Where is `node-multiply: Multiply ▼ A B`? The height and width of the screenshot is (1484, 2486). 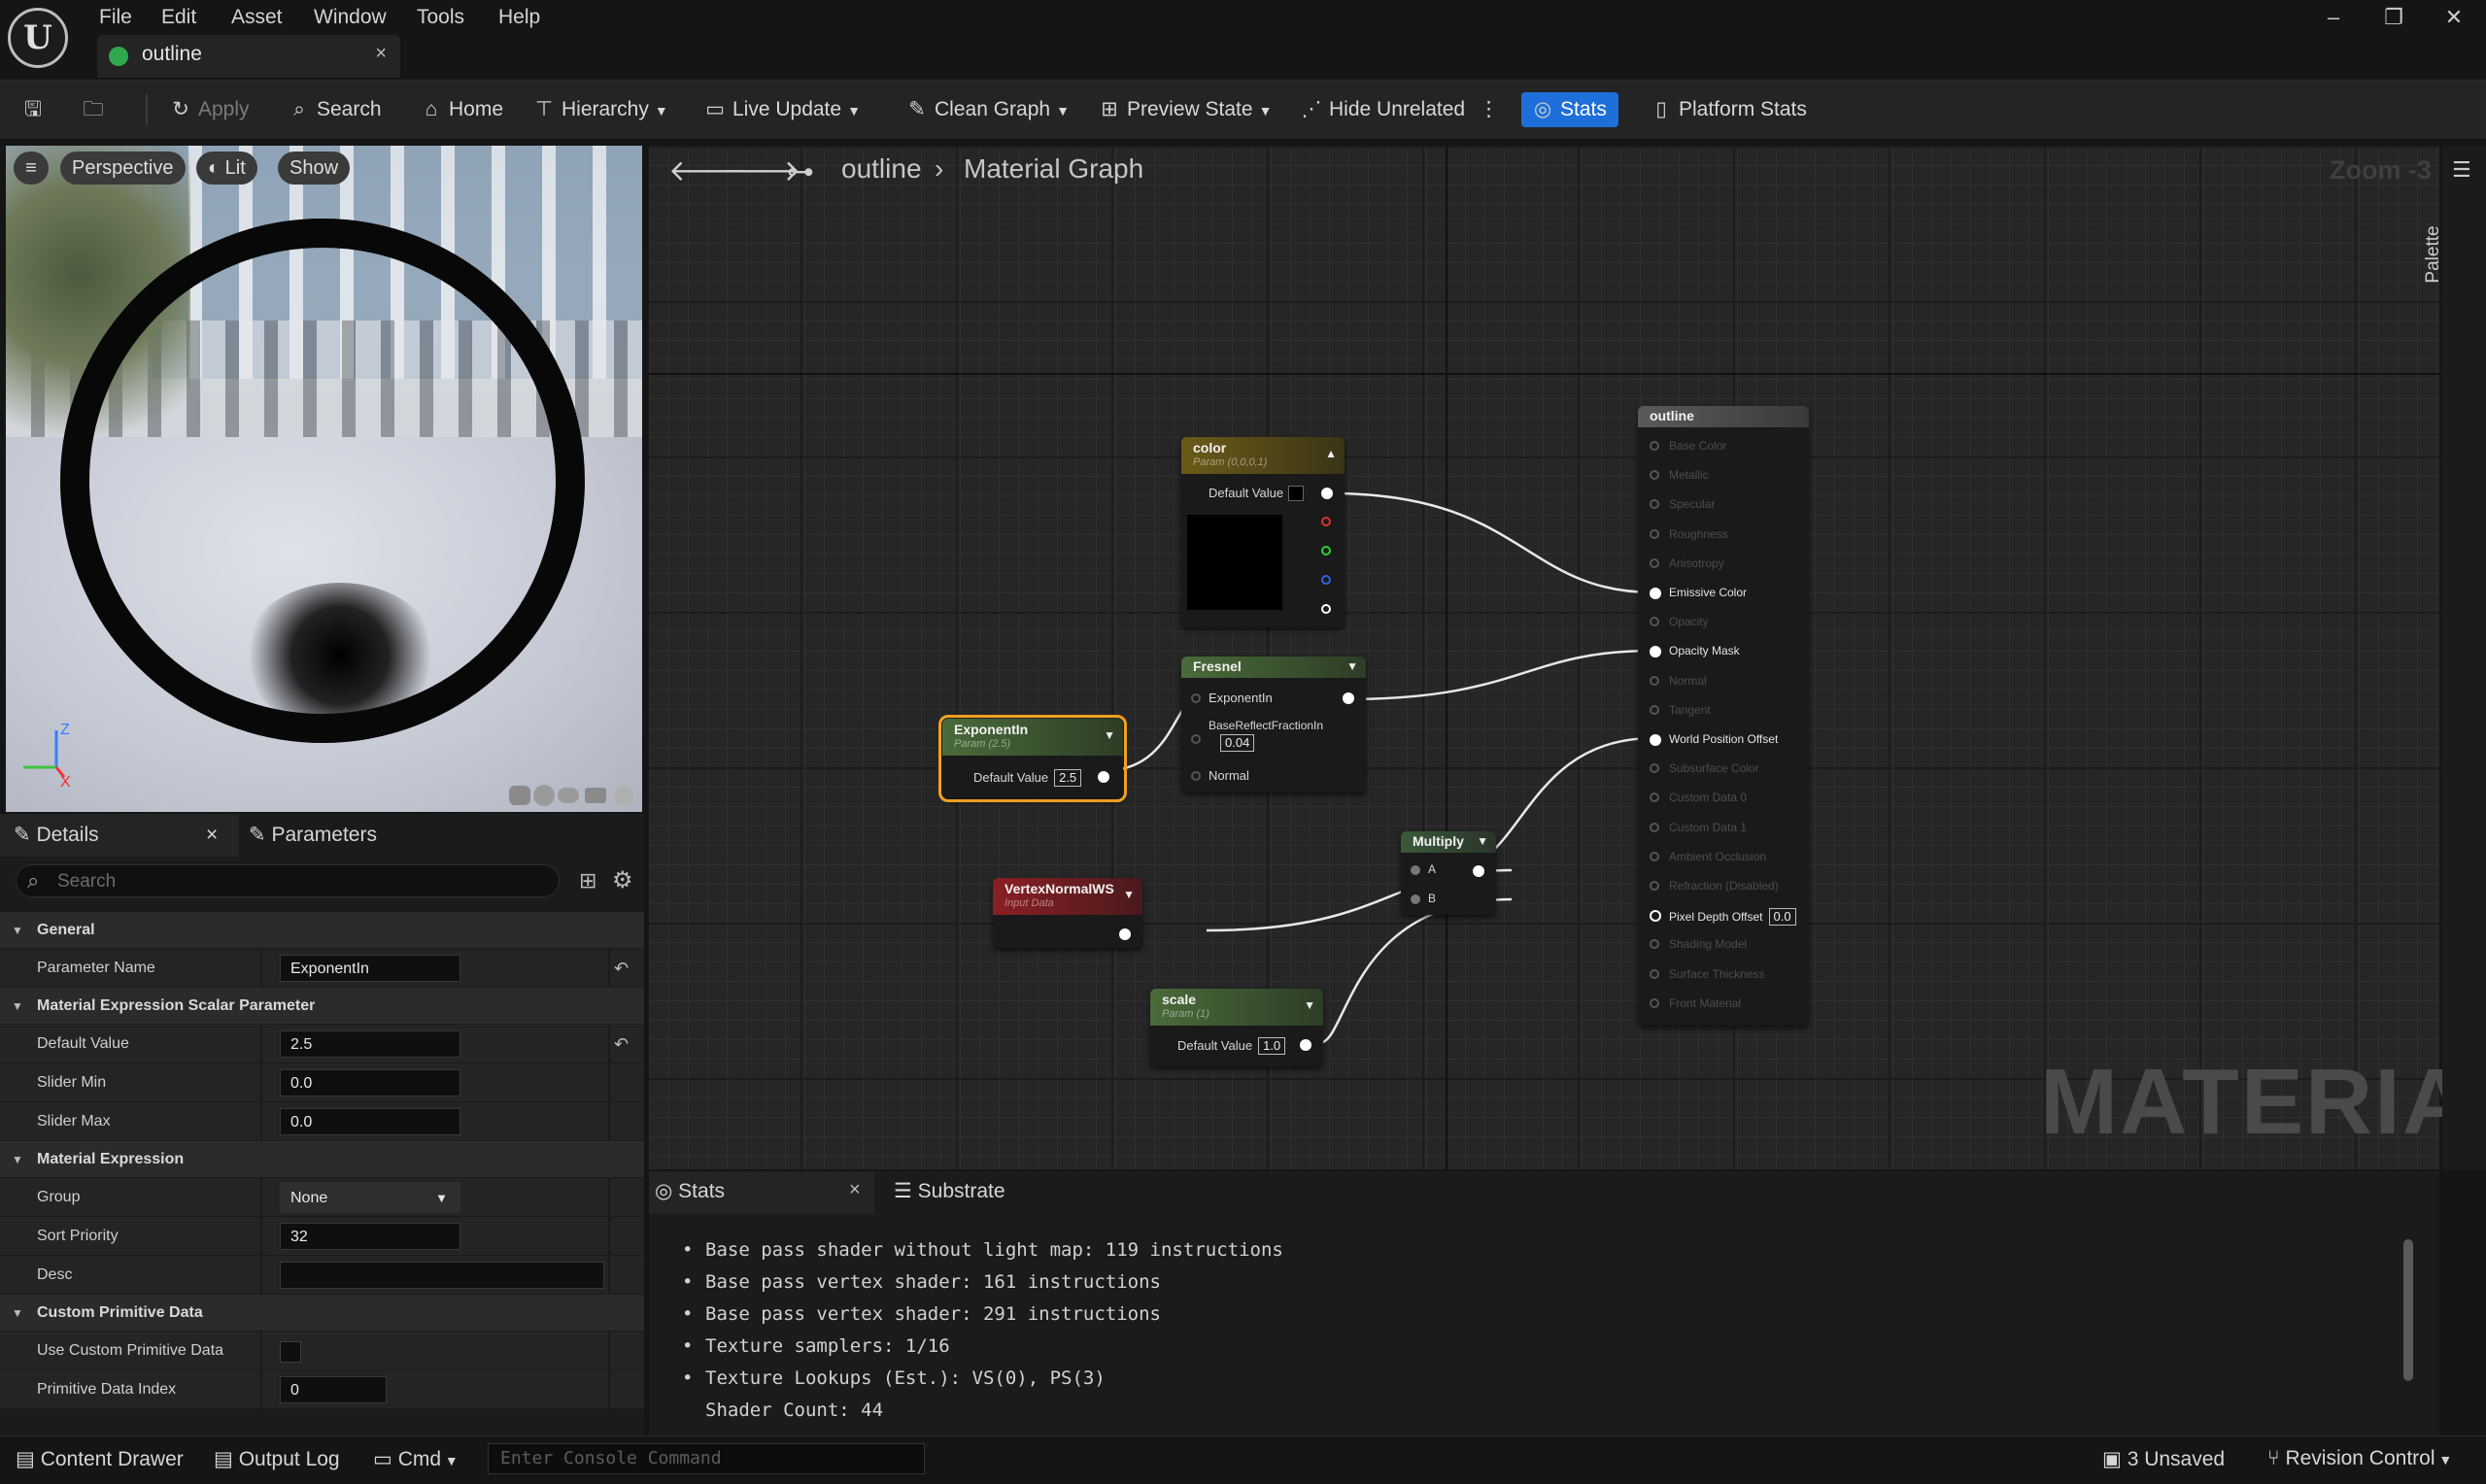
node-multiply: Multiply ▼ A B is located at coordinates (1448, 873).